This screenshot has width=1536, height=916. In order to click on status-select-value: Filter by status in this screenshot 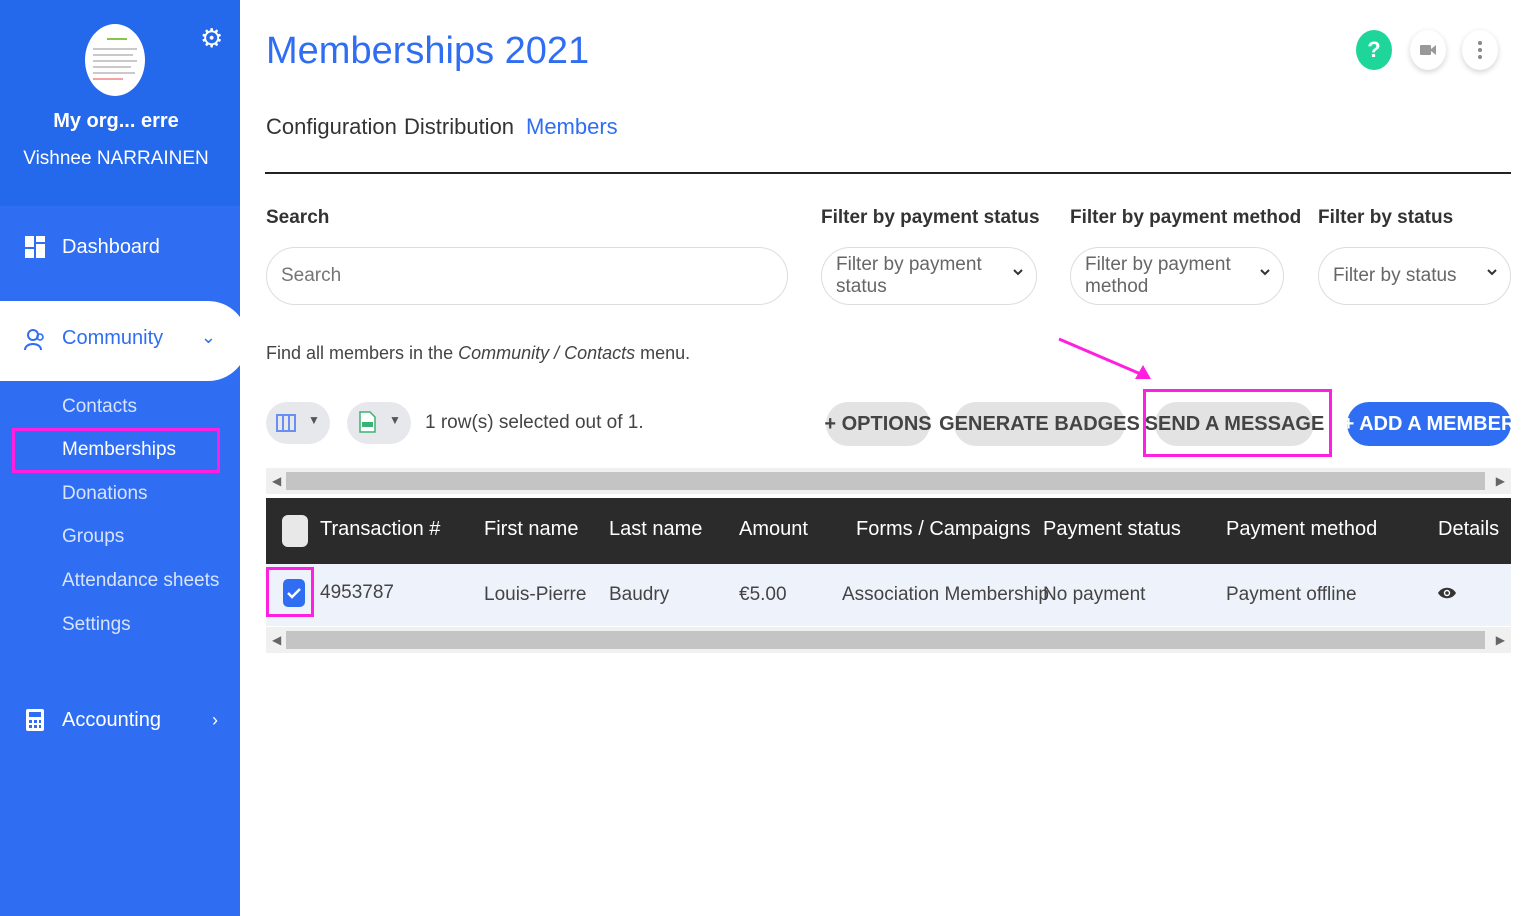, I will do `click(1395, 275)`.